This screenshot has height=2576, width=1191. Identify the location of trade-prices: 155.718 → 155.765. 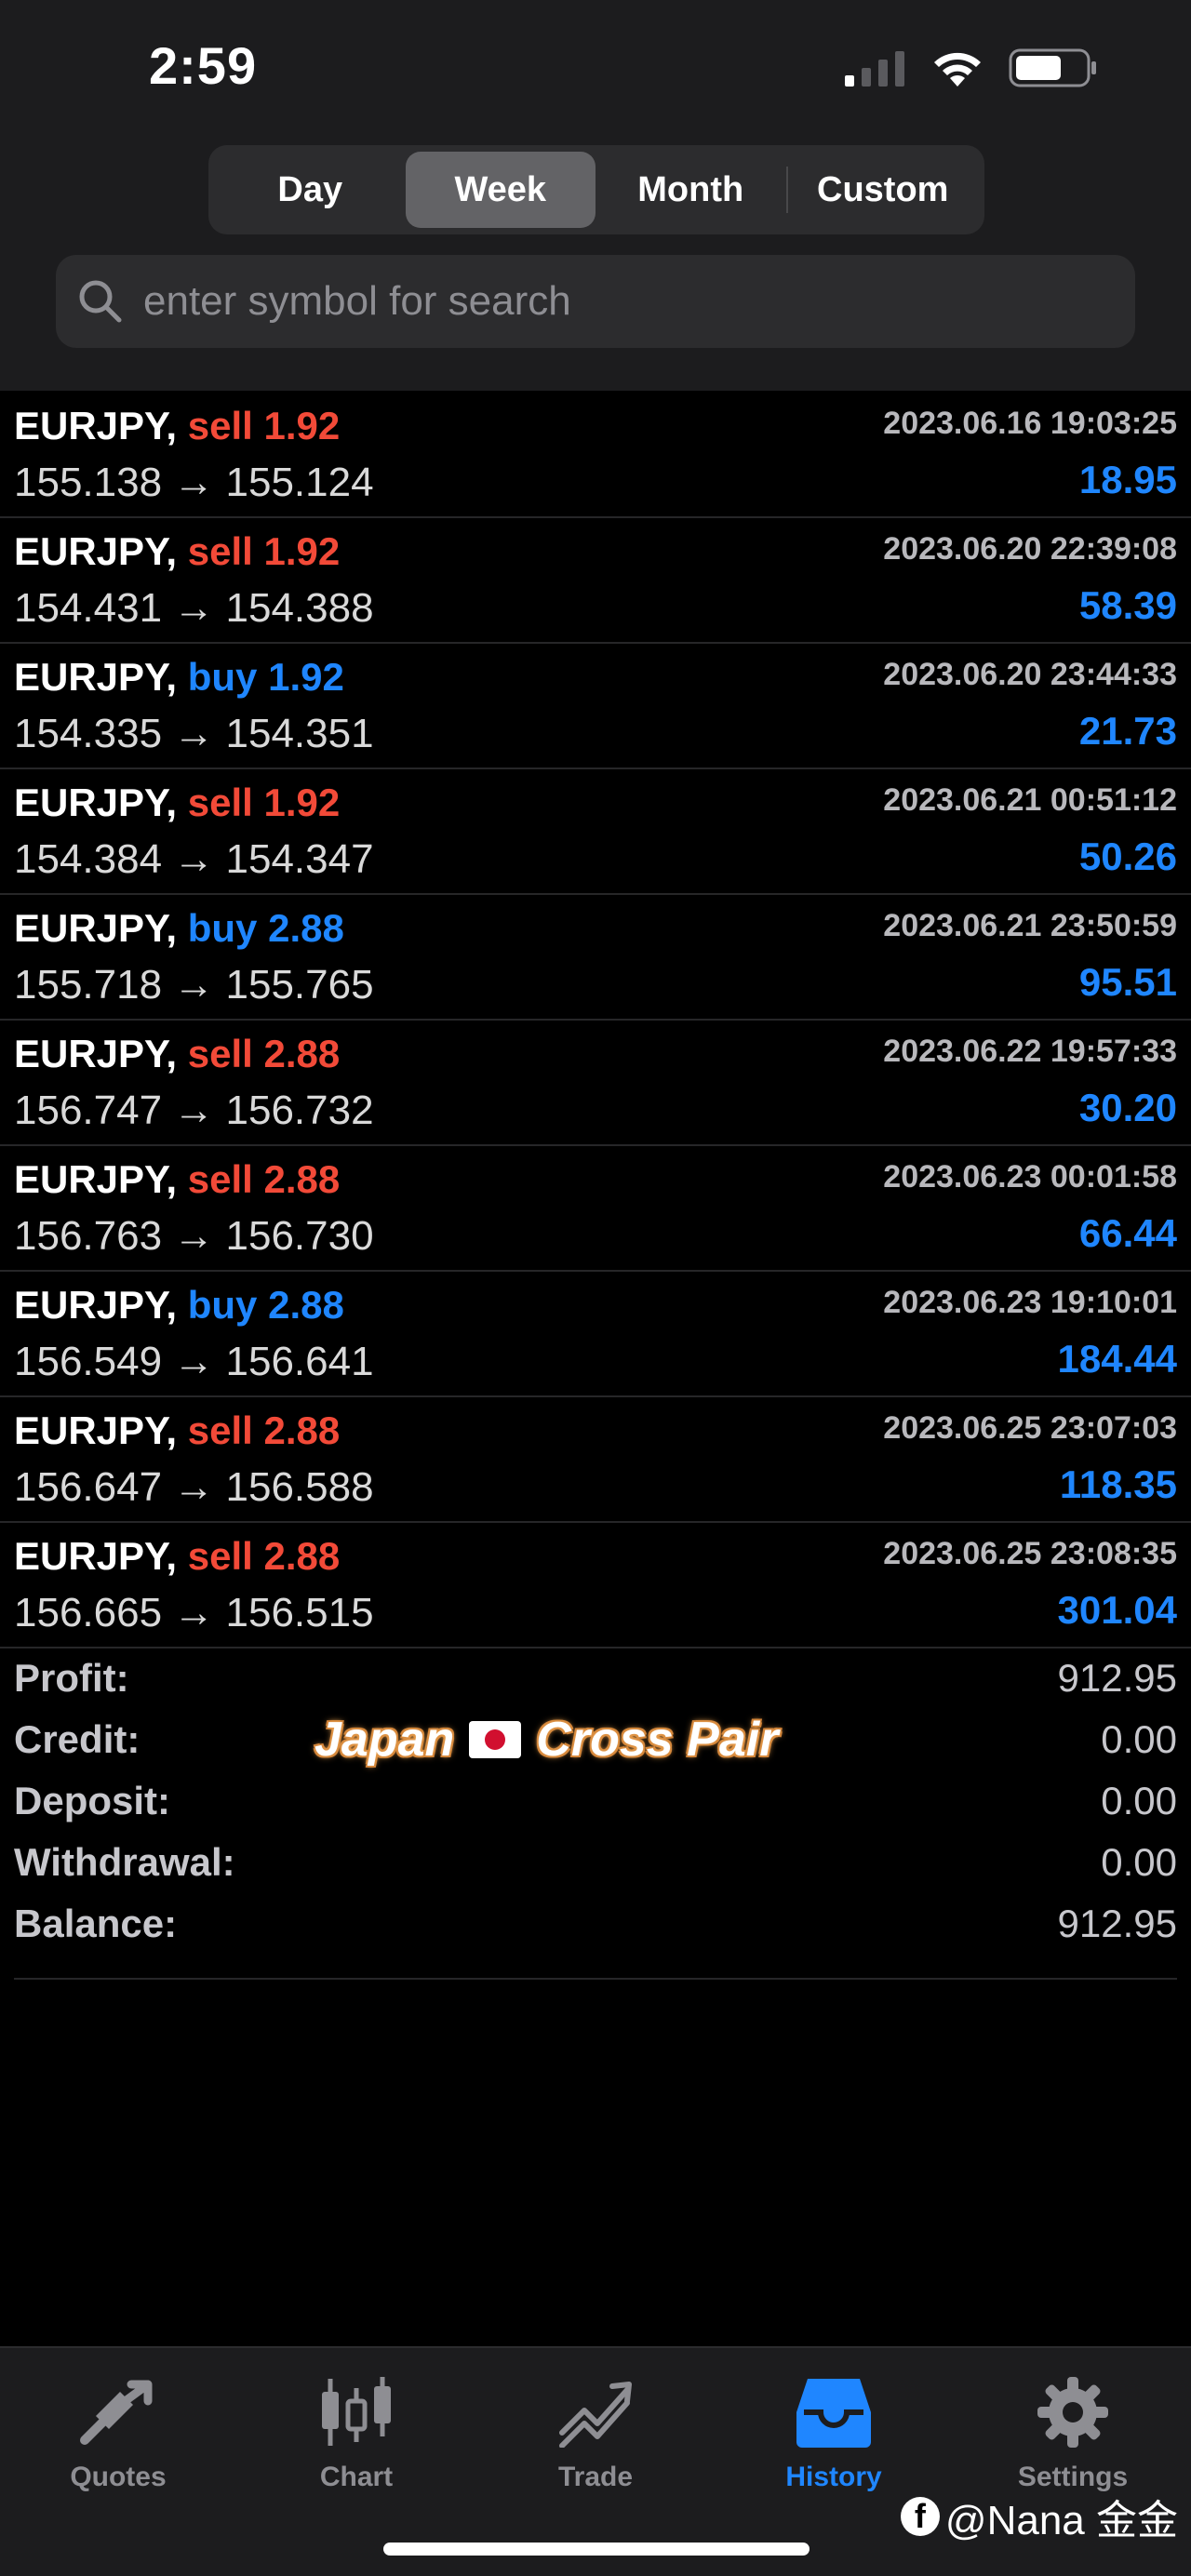
(194, 985).